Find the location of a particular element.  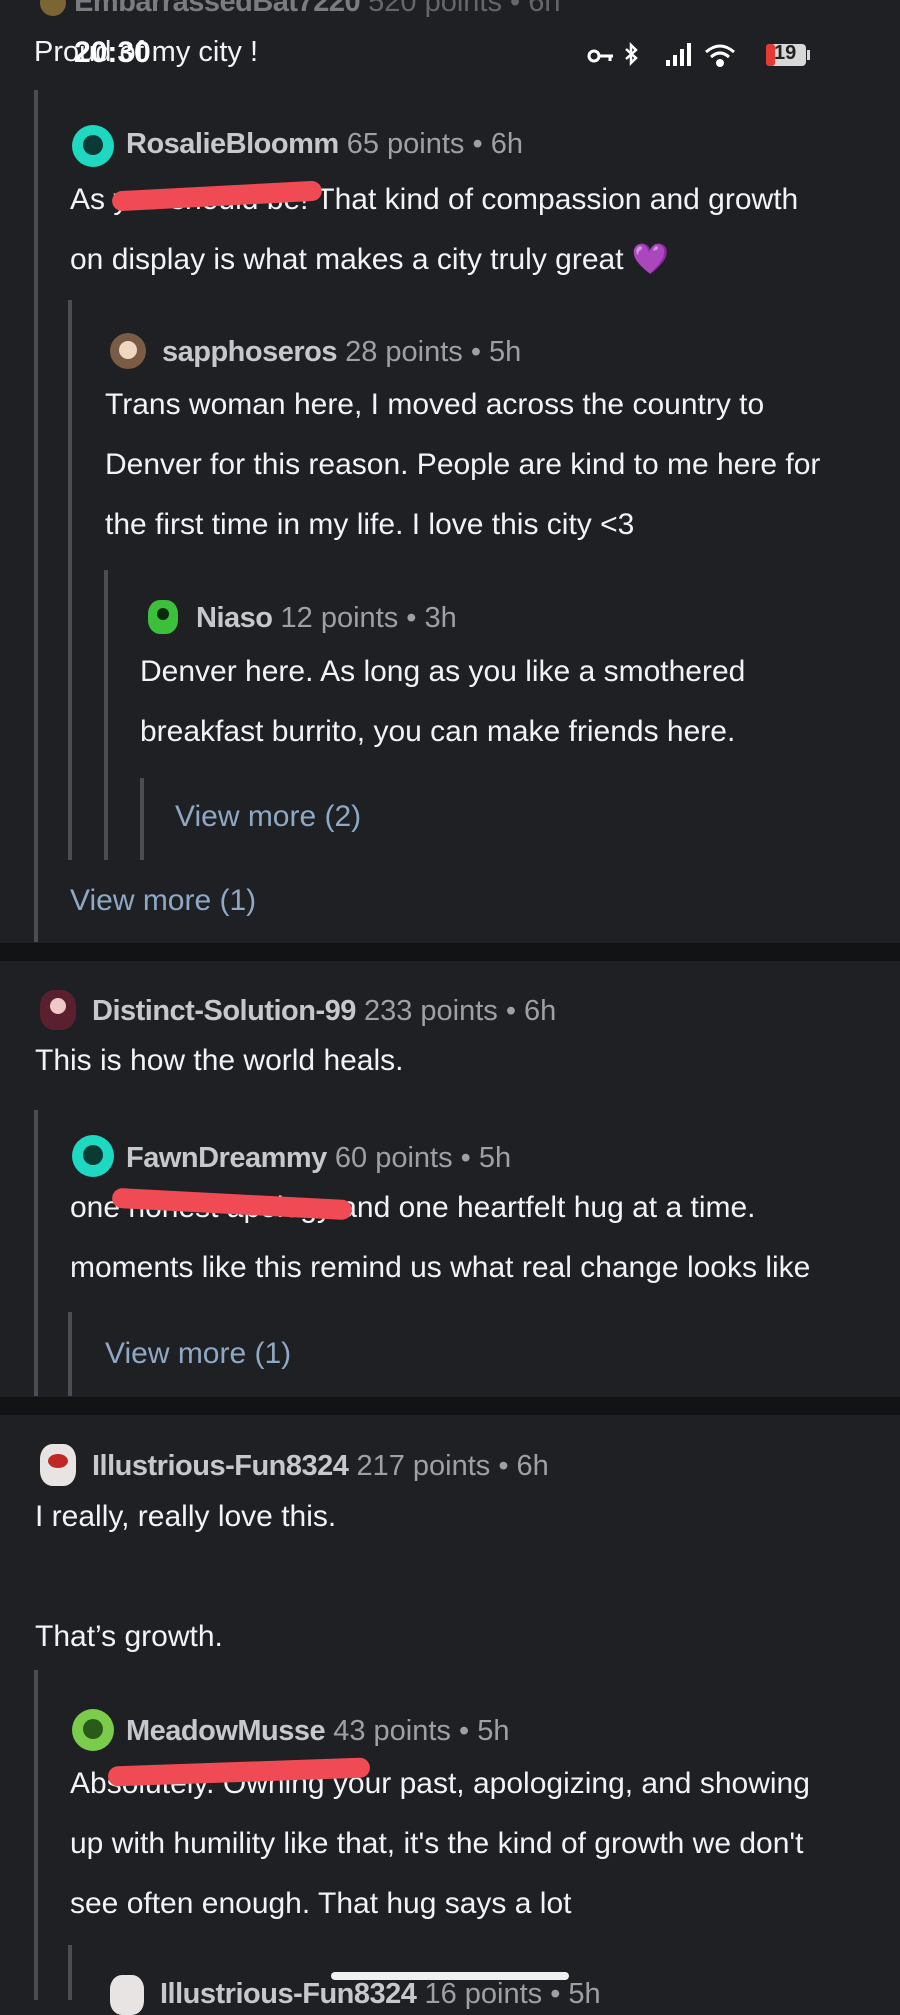

comment-header: Illustrious-Fun8324 217 points • 6h is located at coordinates (320, 1466).